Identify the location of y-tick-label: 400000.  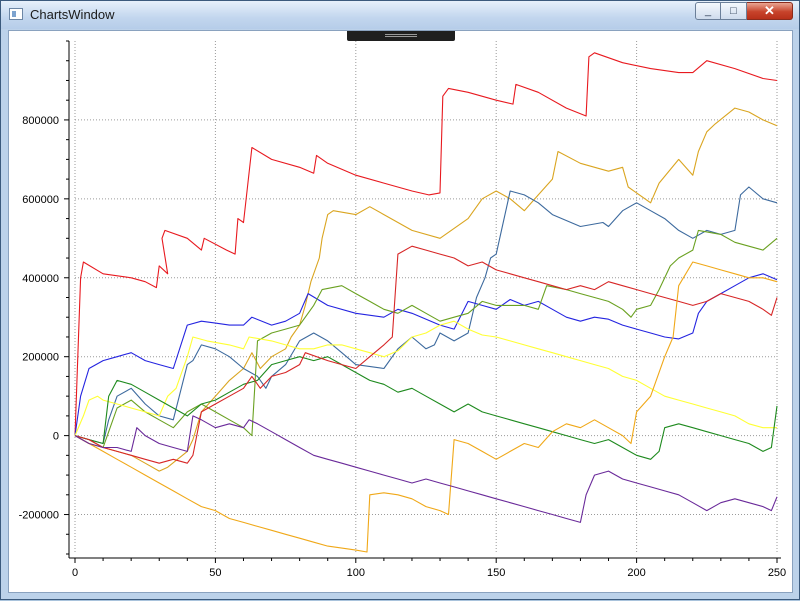
(40, 279).